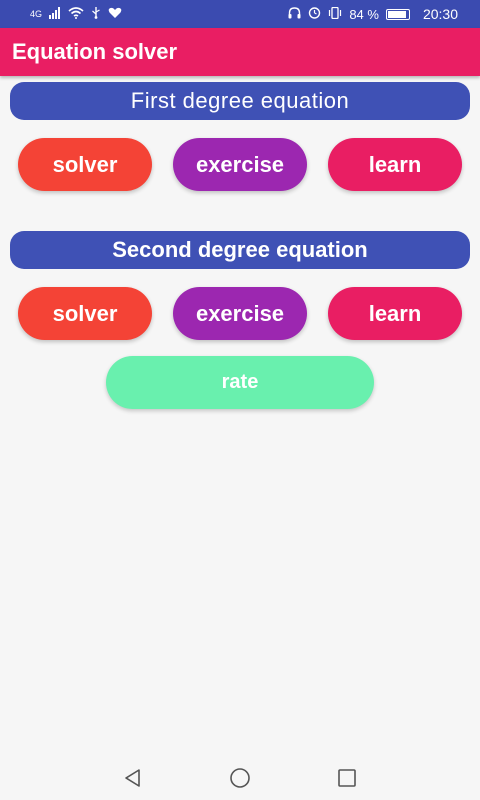 Image resolution: width=480 pixels, height=800 pixels. What do you see at coordinates (240, 250) in the screenshot?
I see `second-degree-header: Second degree equation` at bounding box center [240, 250].